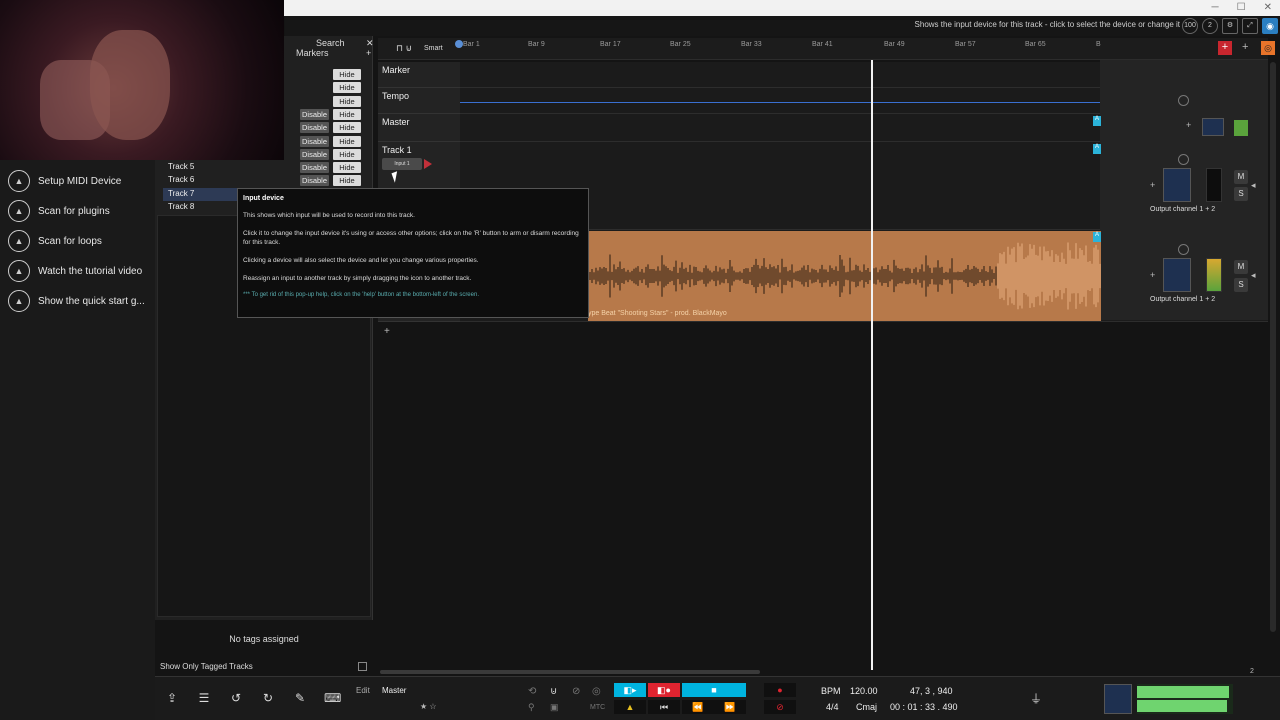 Image resolution: width=1280 pixels, height=720 pixels. I want to click on audio-clip, so click(844, 276).